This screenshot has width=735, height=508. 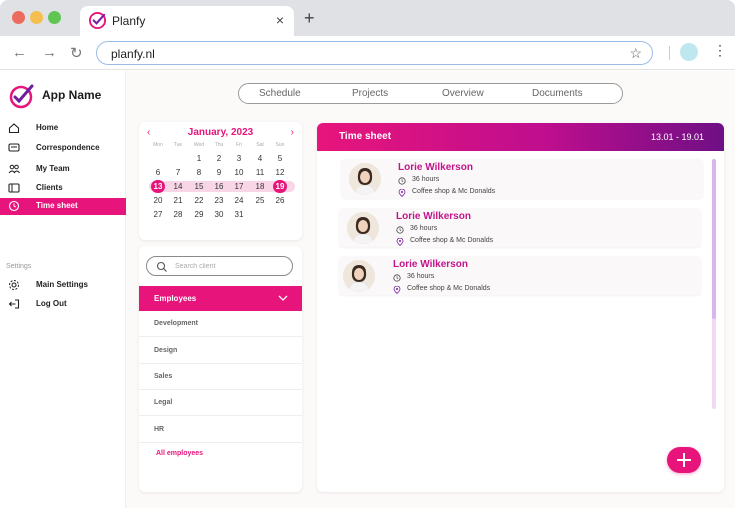 I want to click on sidebar-item-correspondence: Correspondence, so click(x=63, y=148).